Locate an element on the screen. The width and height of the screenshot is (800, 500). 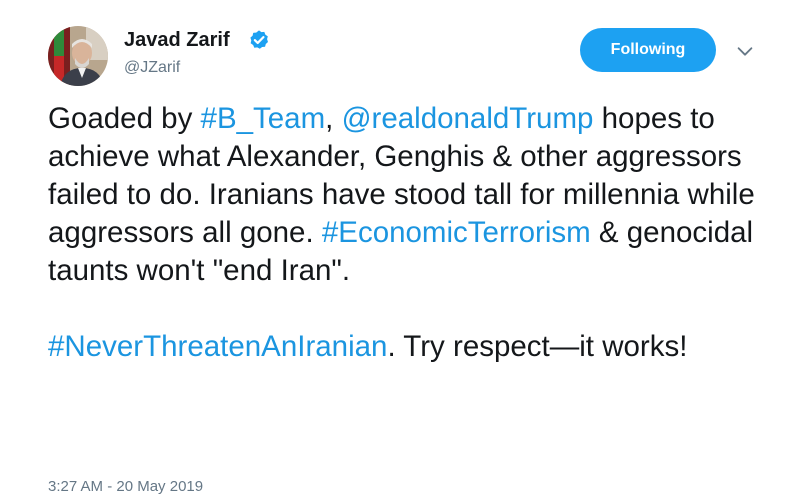
hashtag-link-never-threaten-an-iranian: #NeverThreatenAnIranian is located at coordinates (217, 346).